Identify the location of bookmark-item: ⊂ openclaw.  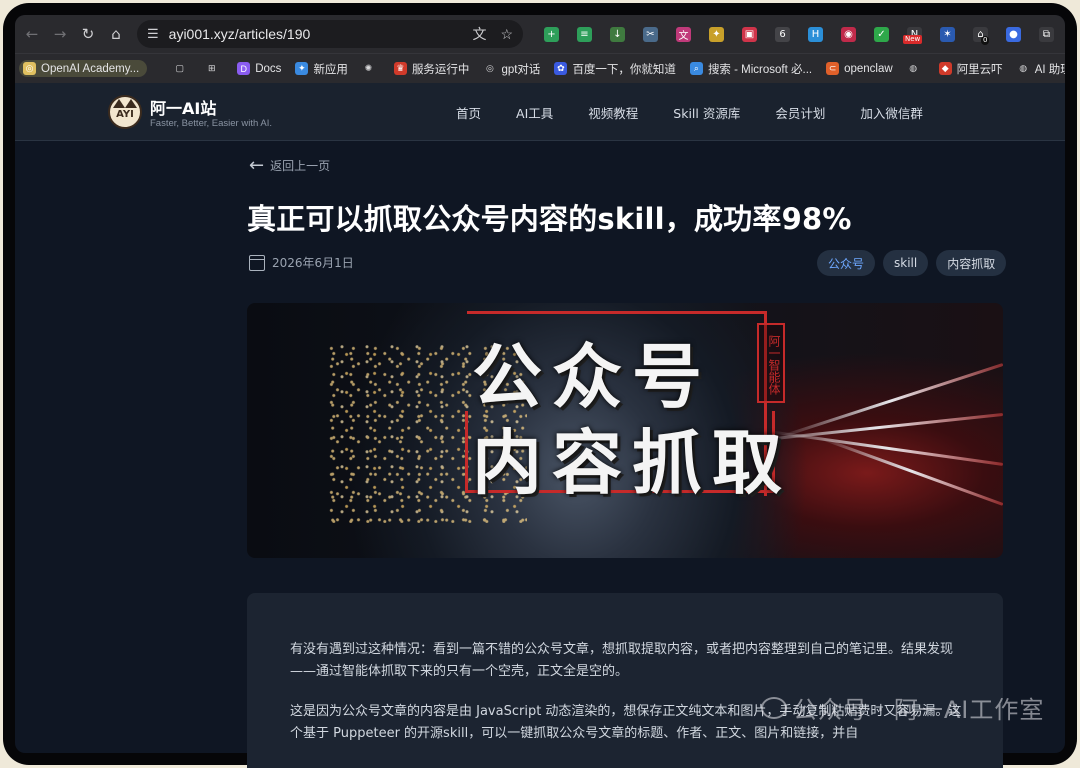
(859, 68).